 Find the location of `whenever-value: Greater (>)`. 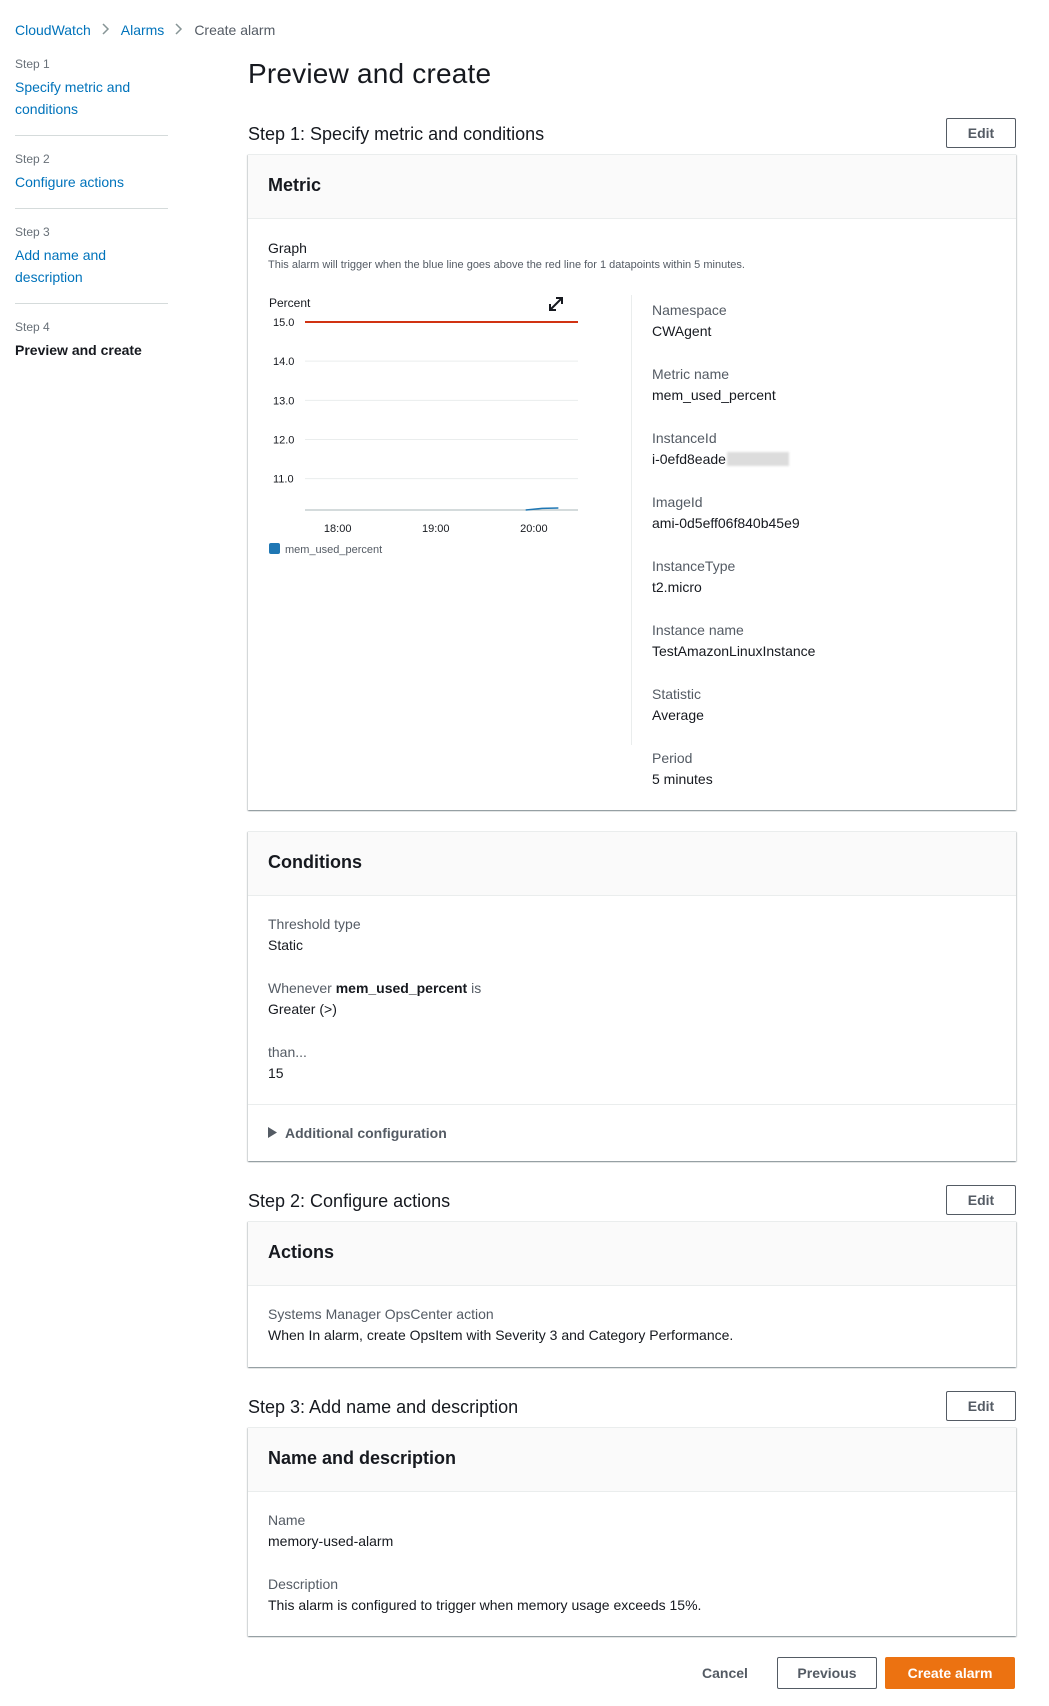

whenever-value: Greater (>) is located at coordinates (302, 1009).